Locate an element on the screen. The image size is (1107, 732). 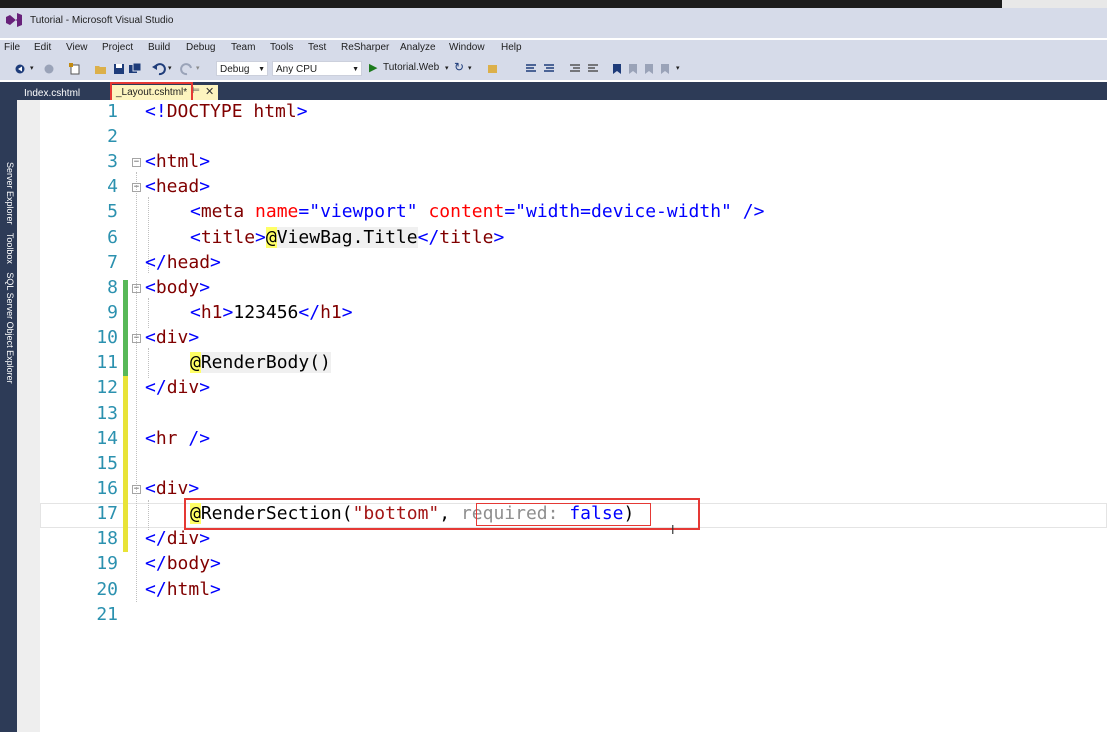
undo-dropdown-icon: ▾ is located at coordinates (170, 71).